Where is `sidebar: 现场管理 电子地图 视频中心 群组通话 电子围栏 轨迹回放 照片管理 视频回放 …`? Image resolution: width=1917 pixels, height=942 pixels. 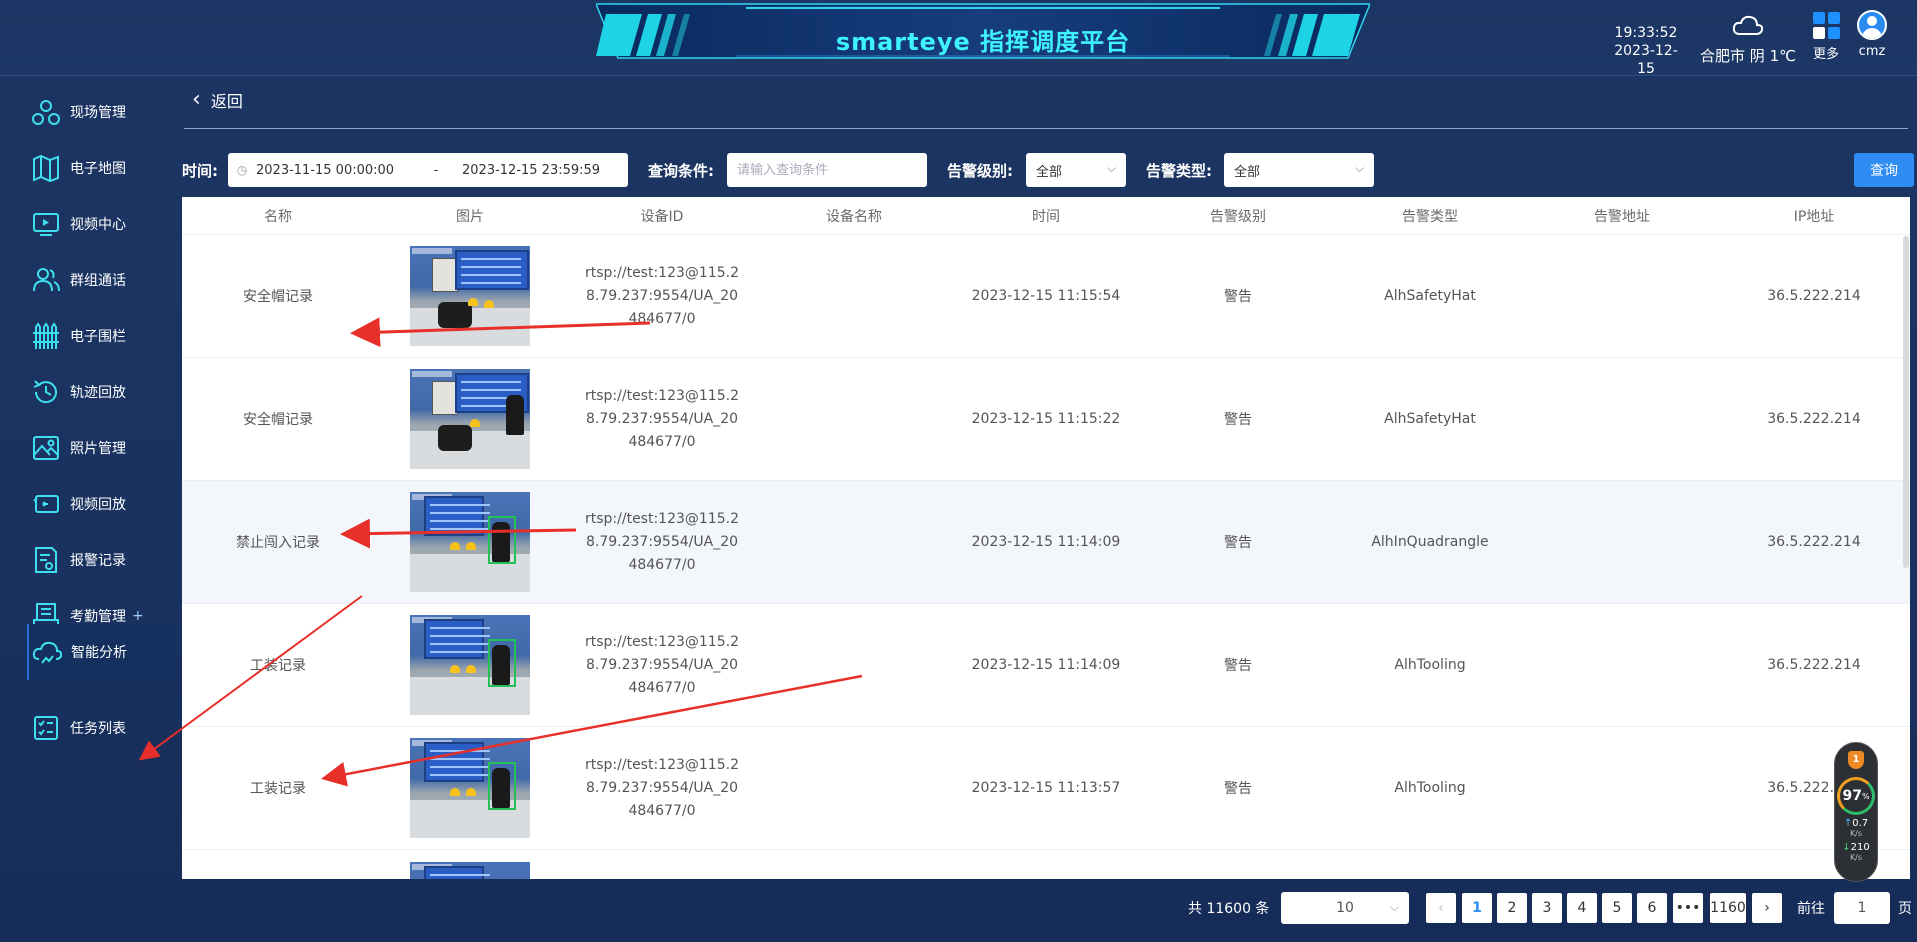
sidebar: 现场管理 电子地图 视频中心 群组通话 电子围栏 轨迹回放 照片管理 视频回放 … is located at coordinates (90, 509).